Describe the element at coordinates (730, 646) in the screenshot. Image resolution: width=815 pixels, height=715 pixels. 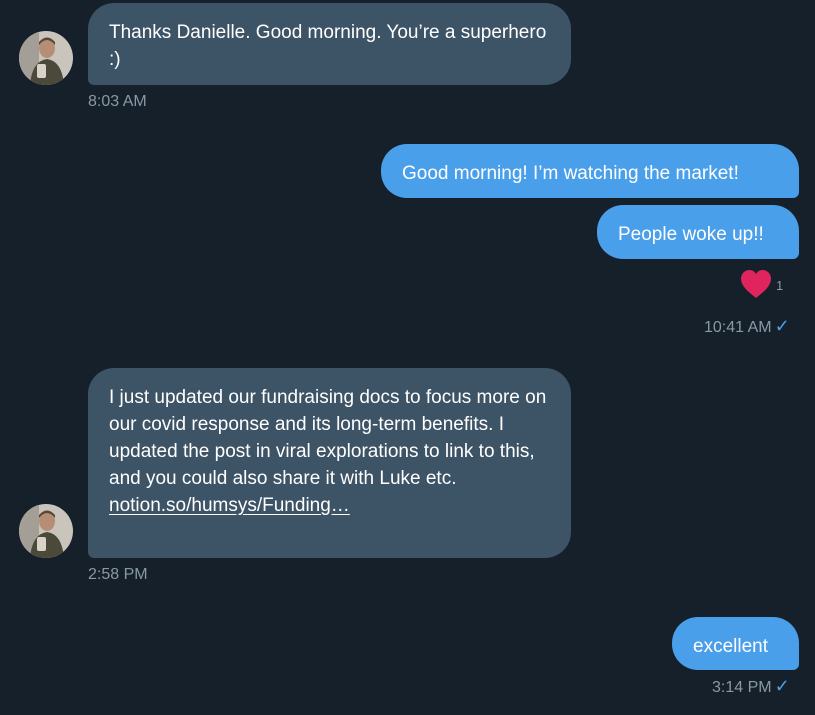
I see `message-text: excellent` at that location.